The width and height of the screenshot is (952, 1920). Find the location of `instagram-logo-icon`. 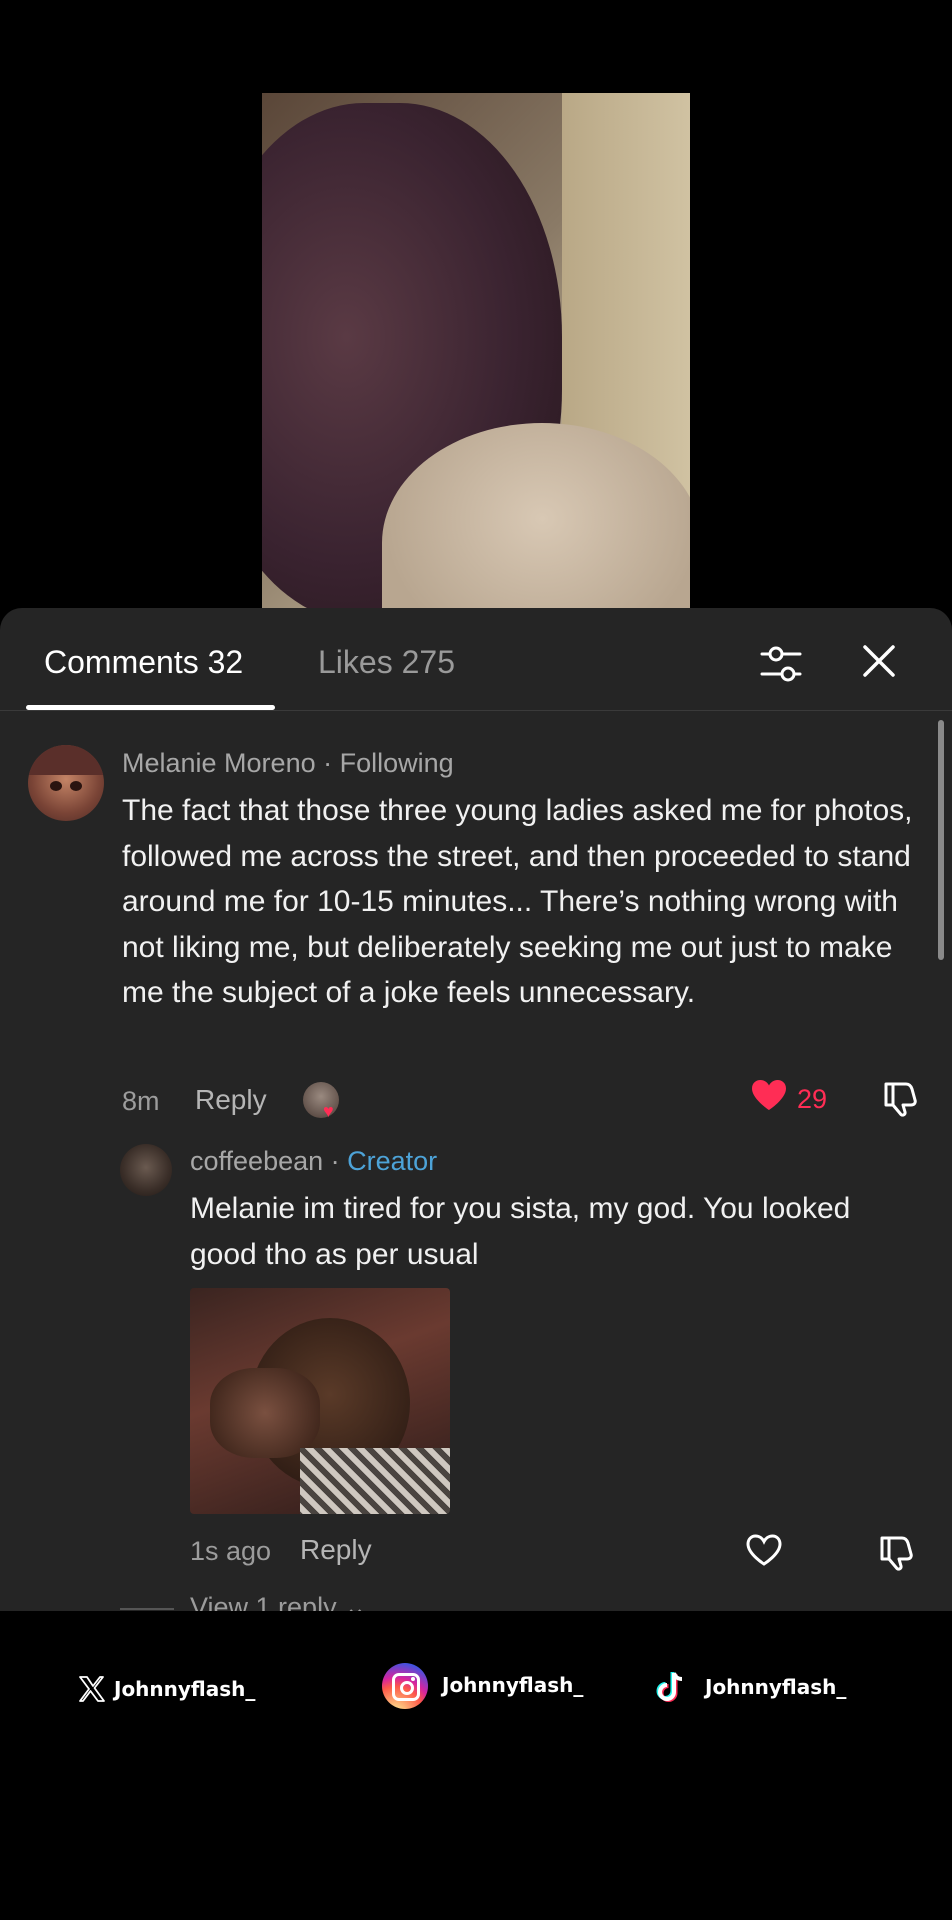

instagram-logo-icon is located at coordinates (405, 1686).